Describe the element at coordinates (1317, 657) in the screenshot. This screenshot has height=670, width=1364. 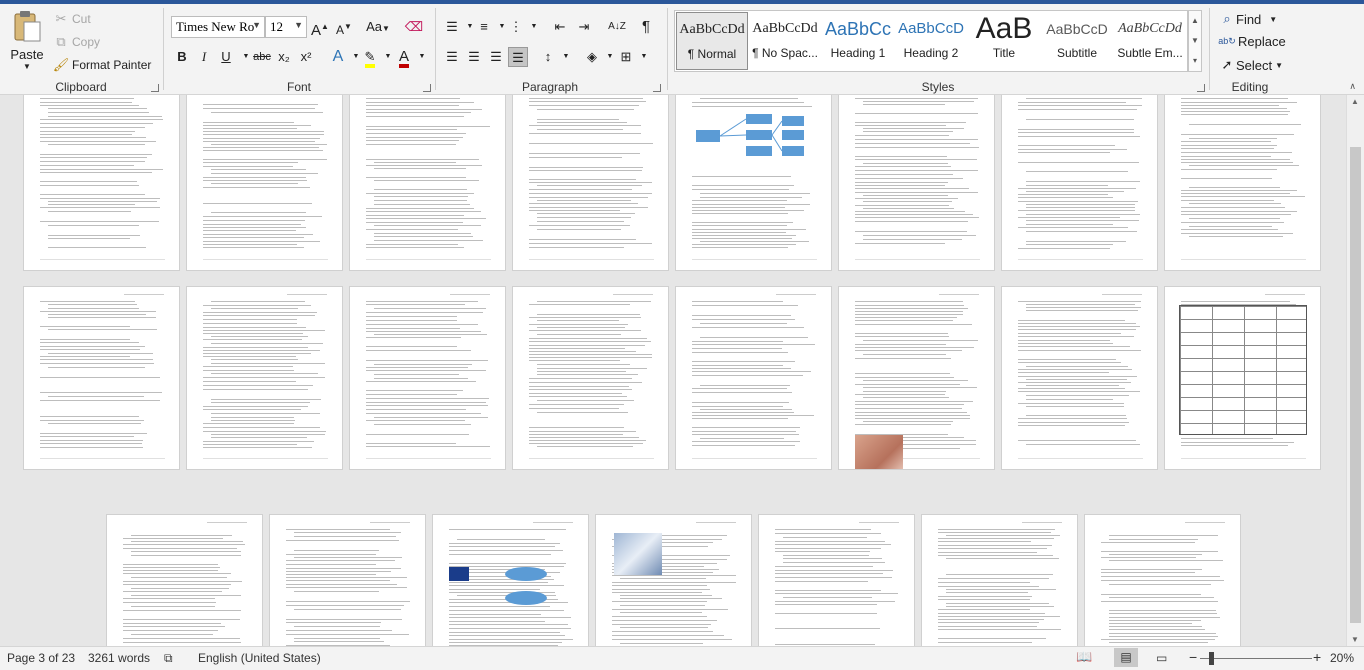
I see `zoom-in-icon: +` at that location.